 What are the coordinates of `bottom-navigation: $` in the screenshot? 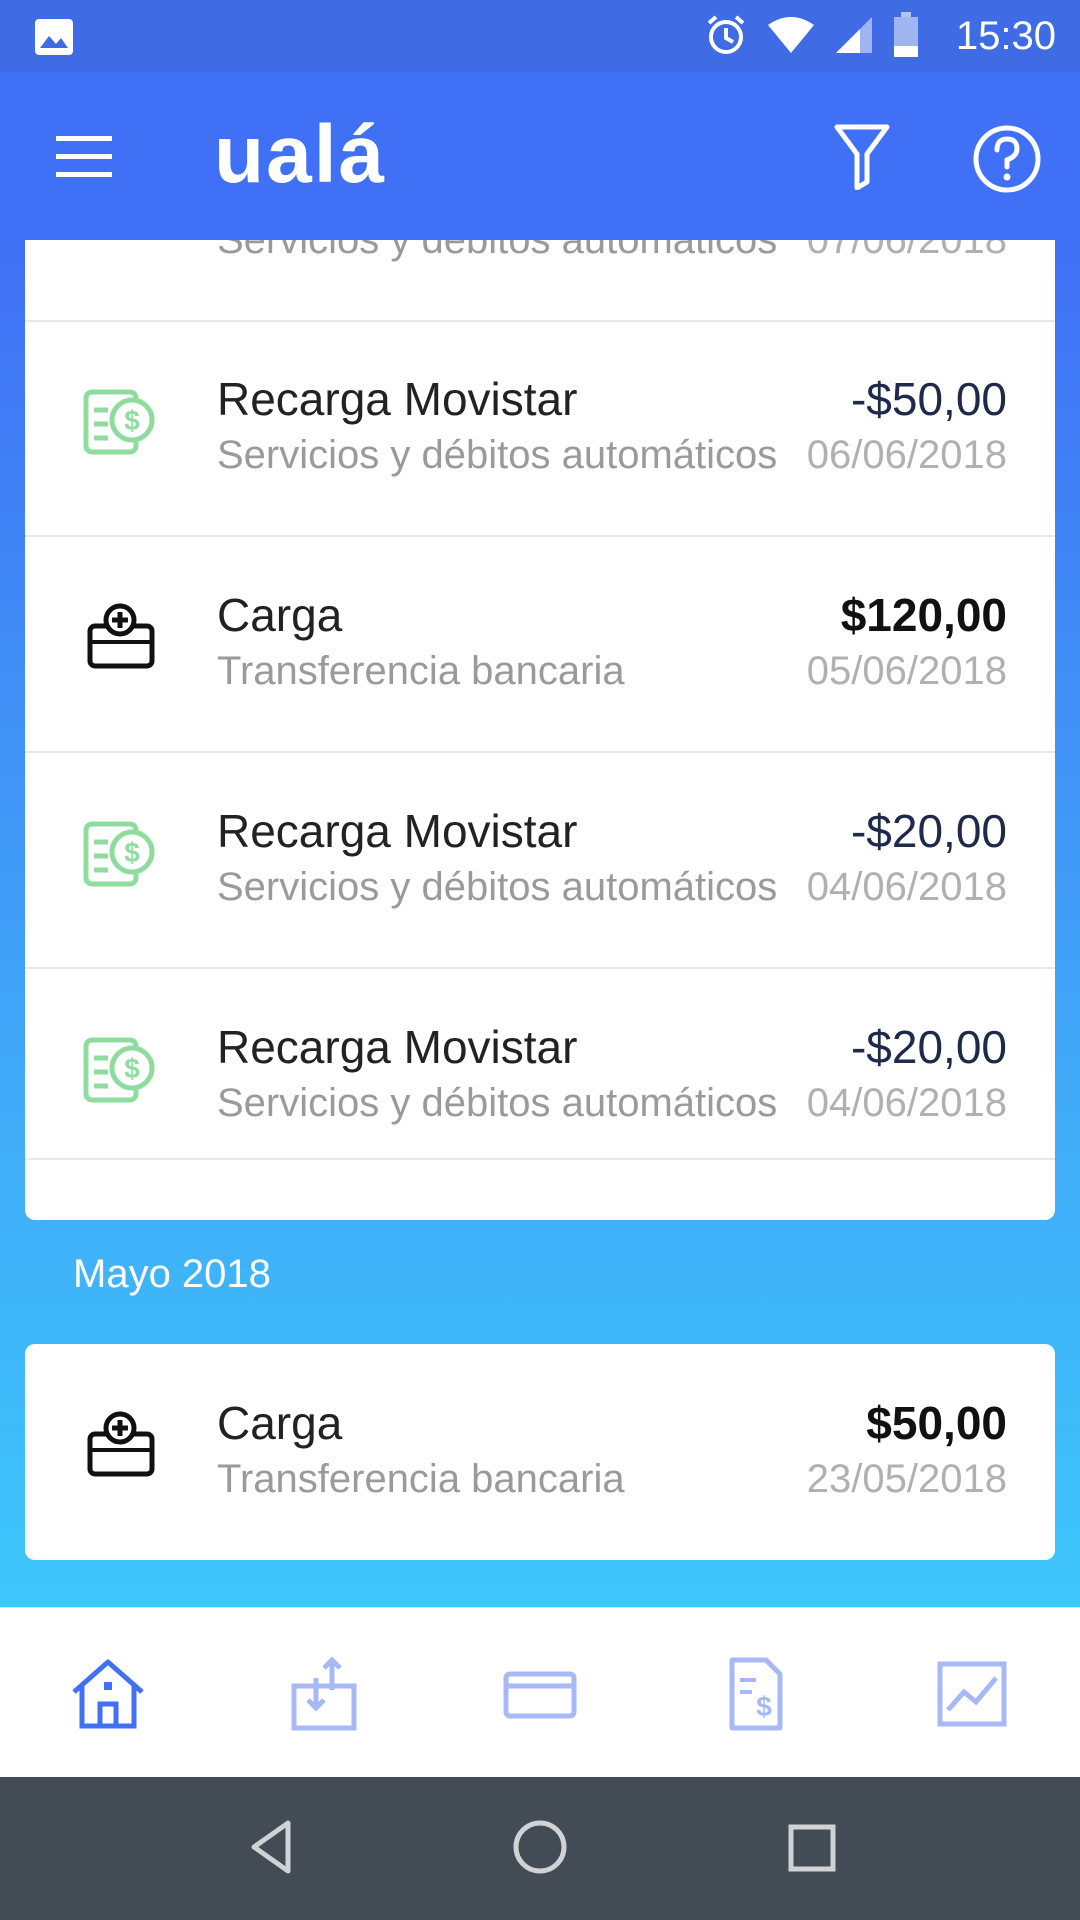 It's located at (540, 1692).